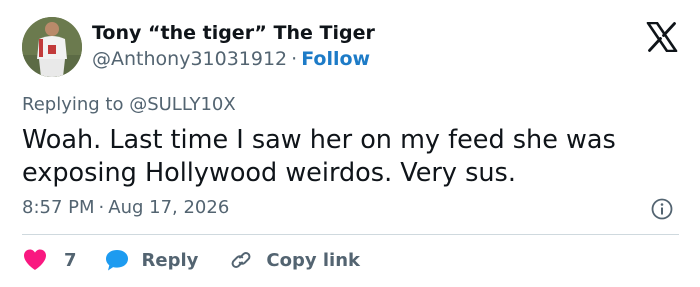  I want to click on link-icon, so click(241, 260).